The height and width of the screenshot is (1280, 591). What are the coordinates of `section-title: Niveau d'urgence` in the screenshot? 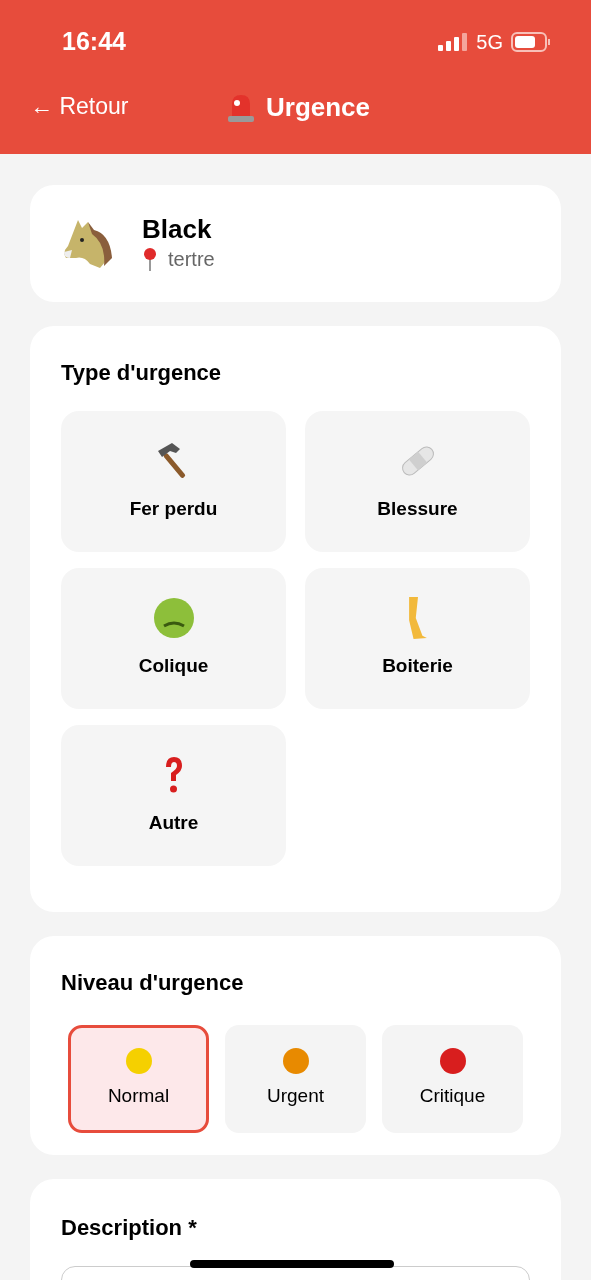 It's located at (153, 983).